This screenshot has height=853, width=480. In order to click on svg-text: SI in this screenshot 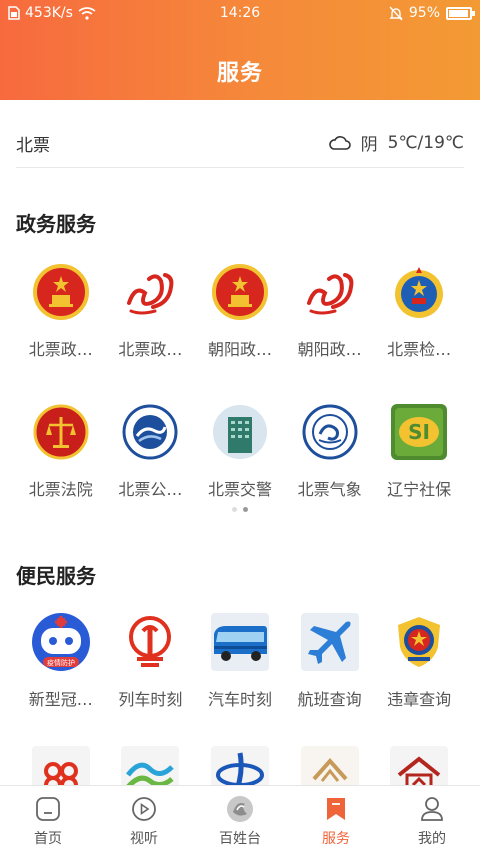, I will do `click(419, 432)`.